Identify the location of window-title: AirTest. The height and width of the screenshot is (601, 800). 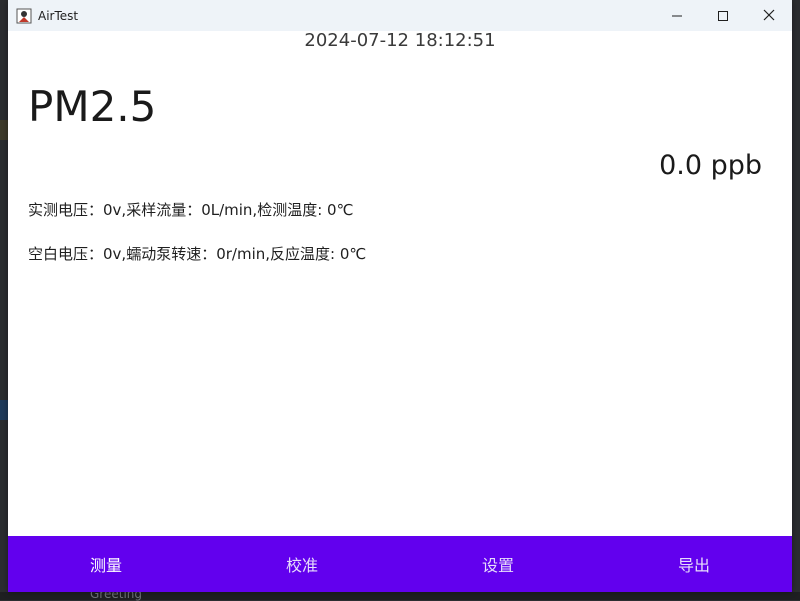
(58, 16).